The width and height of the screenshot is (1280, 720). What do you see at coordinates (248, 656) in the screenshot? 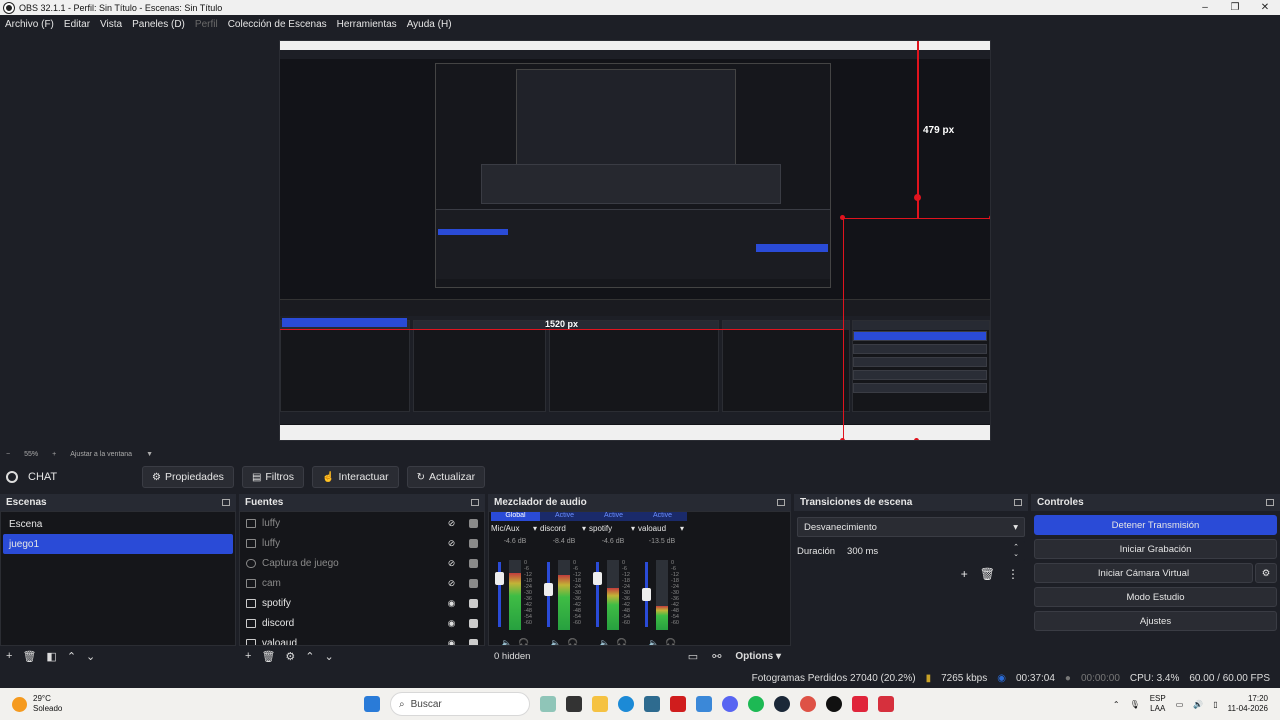
I see `add-source-button: +` at bounding box center [248, 656].